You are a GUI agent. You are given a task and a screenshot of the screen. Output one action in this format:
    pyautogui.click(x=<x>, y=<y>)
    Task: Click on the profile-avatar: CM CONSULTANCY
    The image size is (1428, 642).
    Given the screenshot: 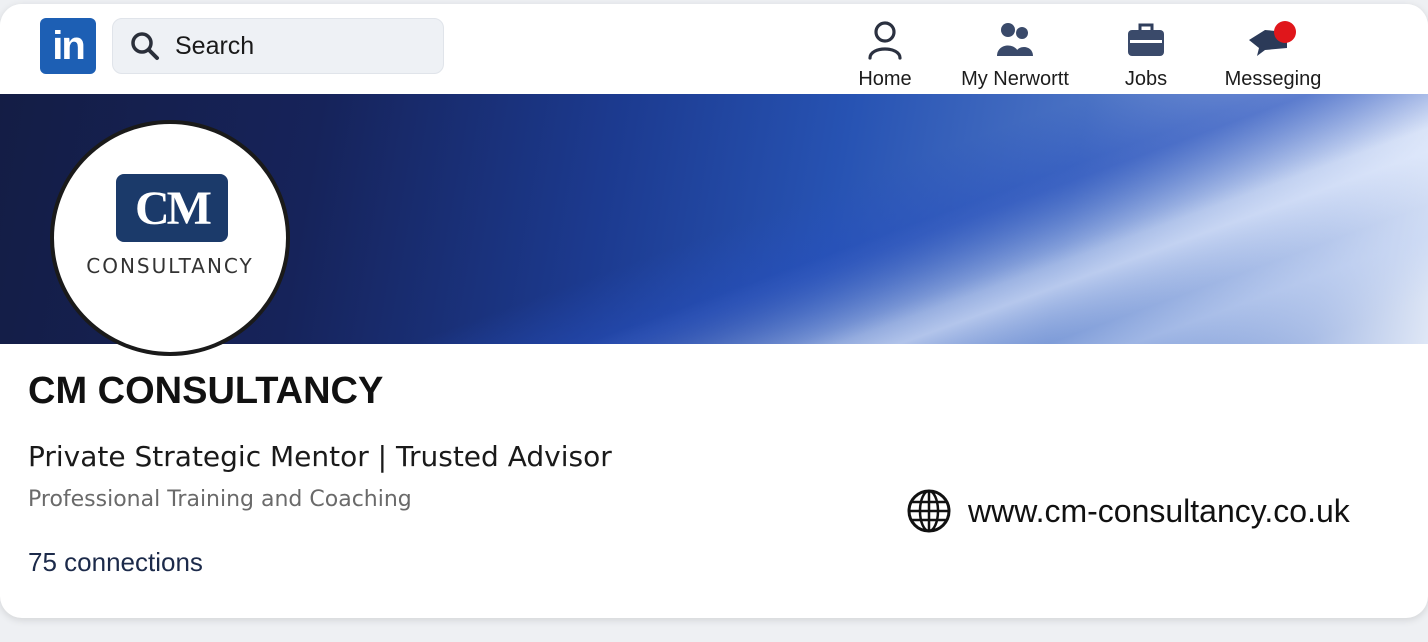 What is the action you would take?
    pyautogui.click(x=170, y=238)
    